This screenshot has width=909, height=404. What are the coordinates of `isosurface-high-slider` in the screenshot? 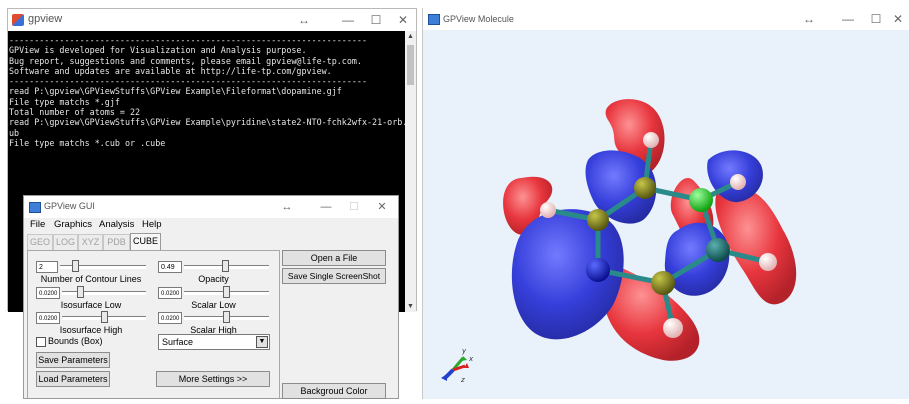 It's located at (104, 317).